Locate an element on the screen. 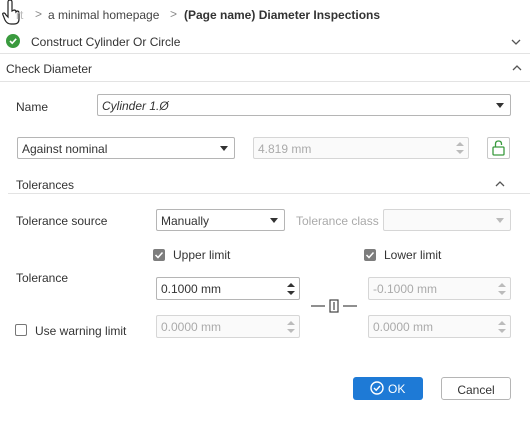 The width and height of the screenshot is (530, 426). name-value: Cylinder 1.Ø is located at coordinates (135, 106).